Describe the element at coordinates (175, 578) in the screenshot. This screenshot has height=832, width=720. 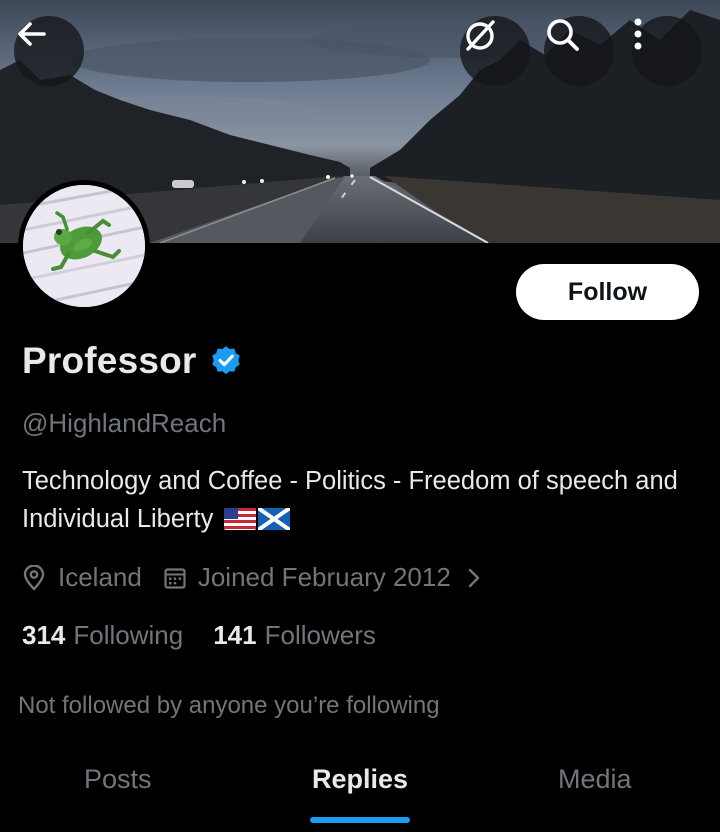
I see `calendar-icon` at that location.